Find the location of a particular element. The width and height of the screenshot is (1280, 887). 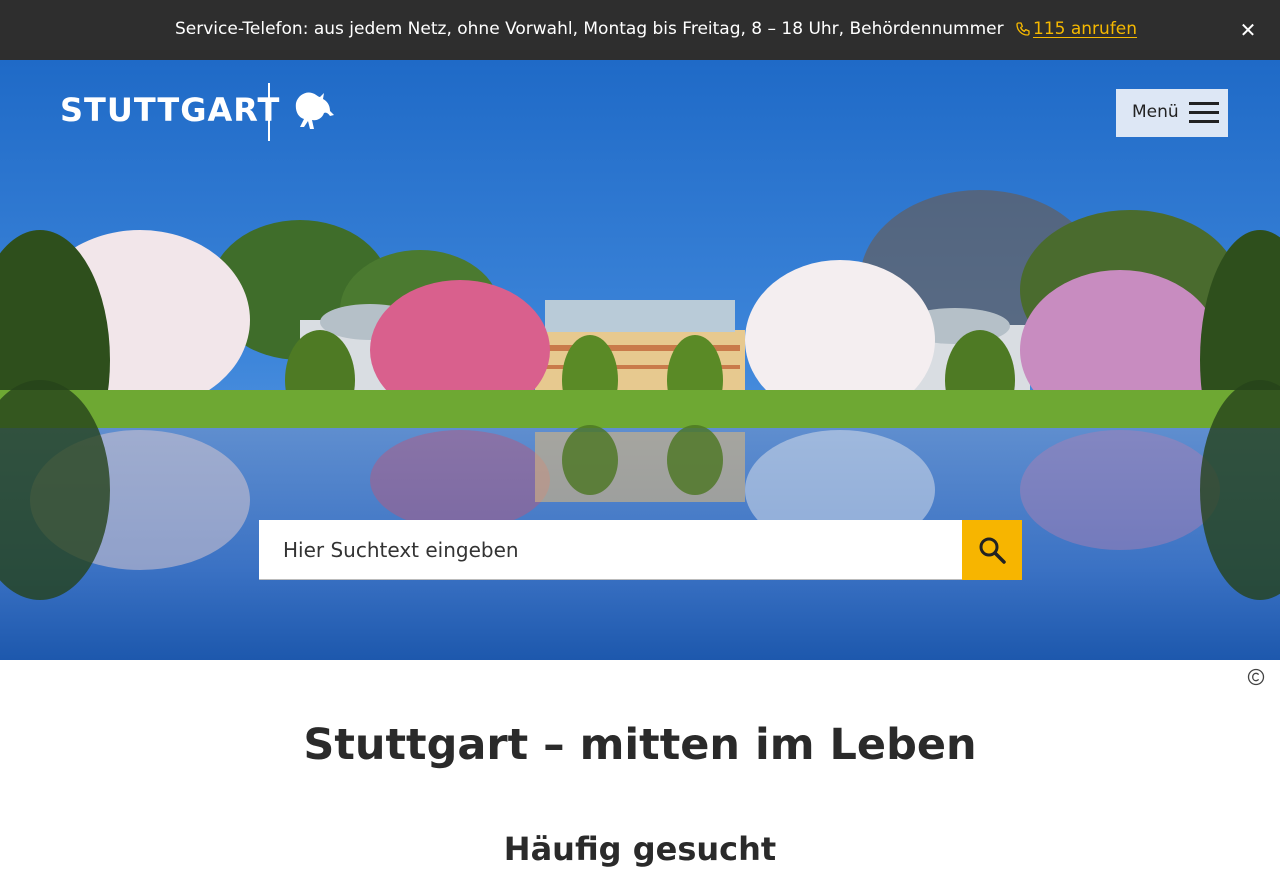

logo-wordmark: STUTTGART is located at coordinates (170, 110).